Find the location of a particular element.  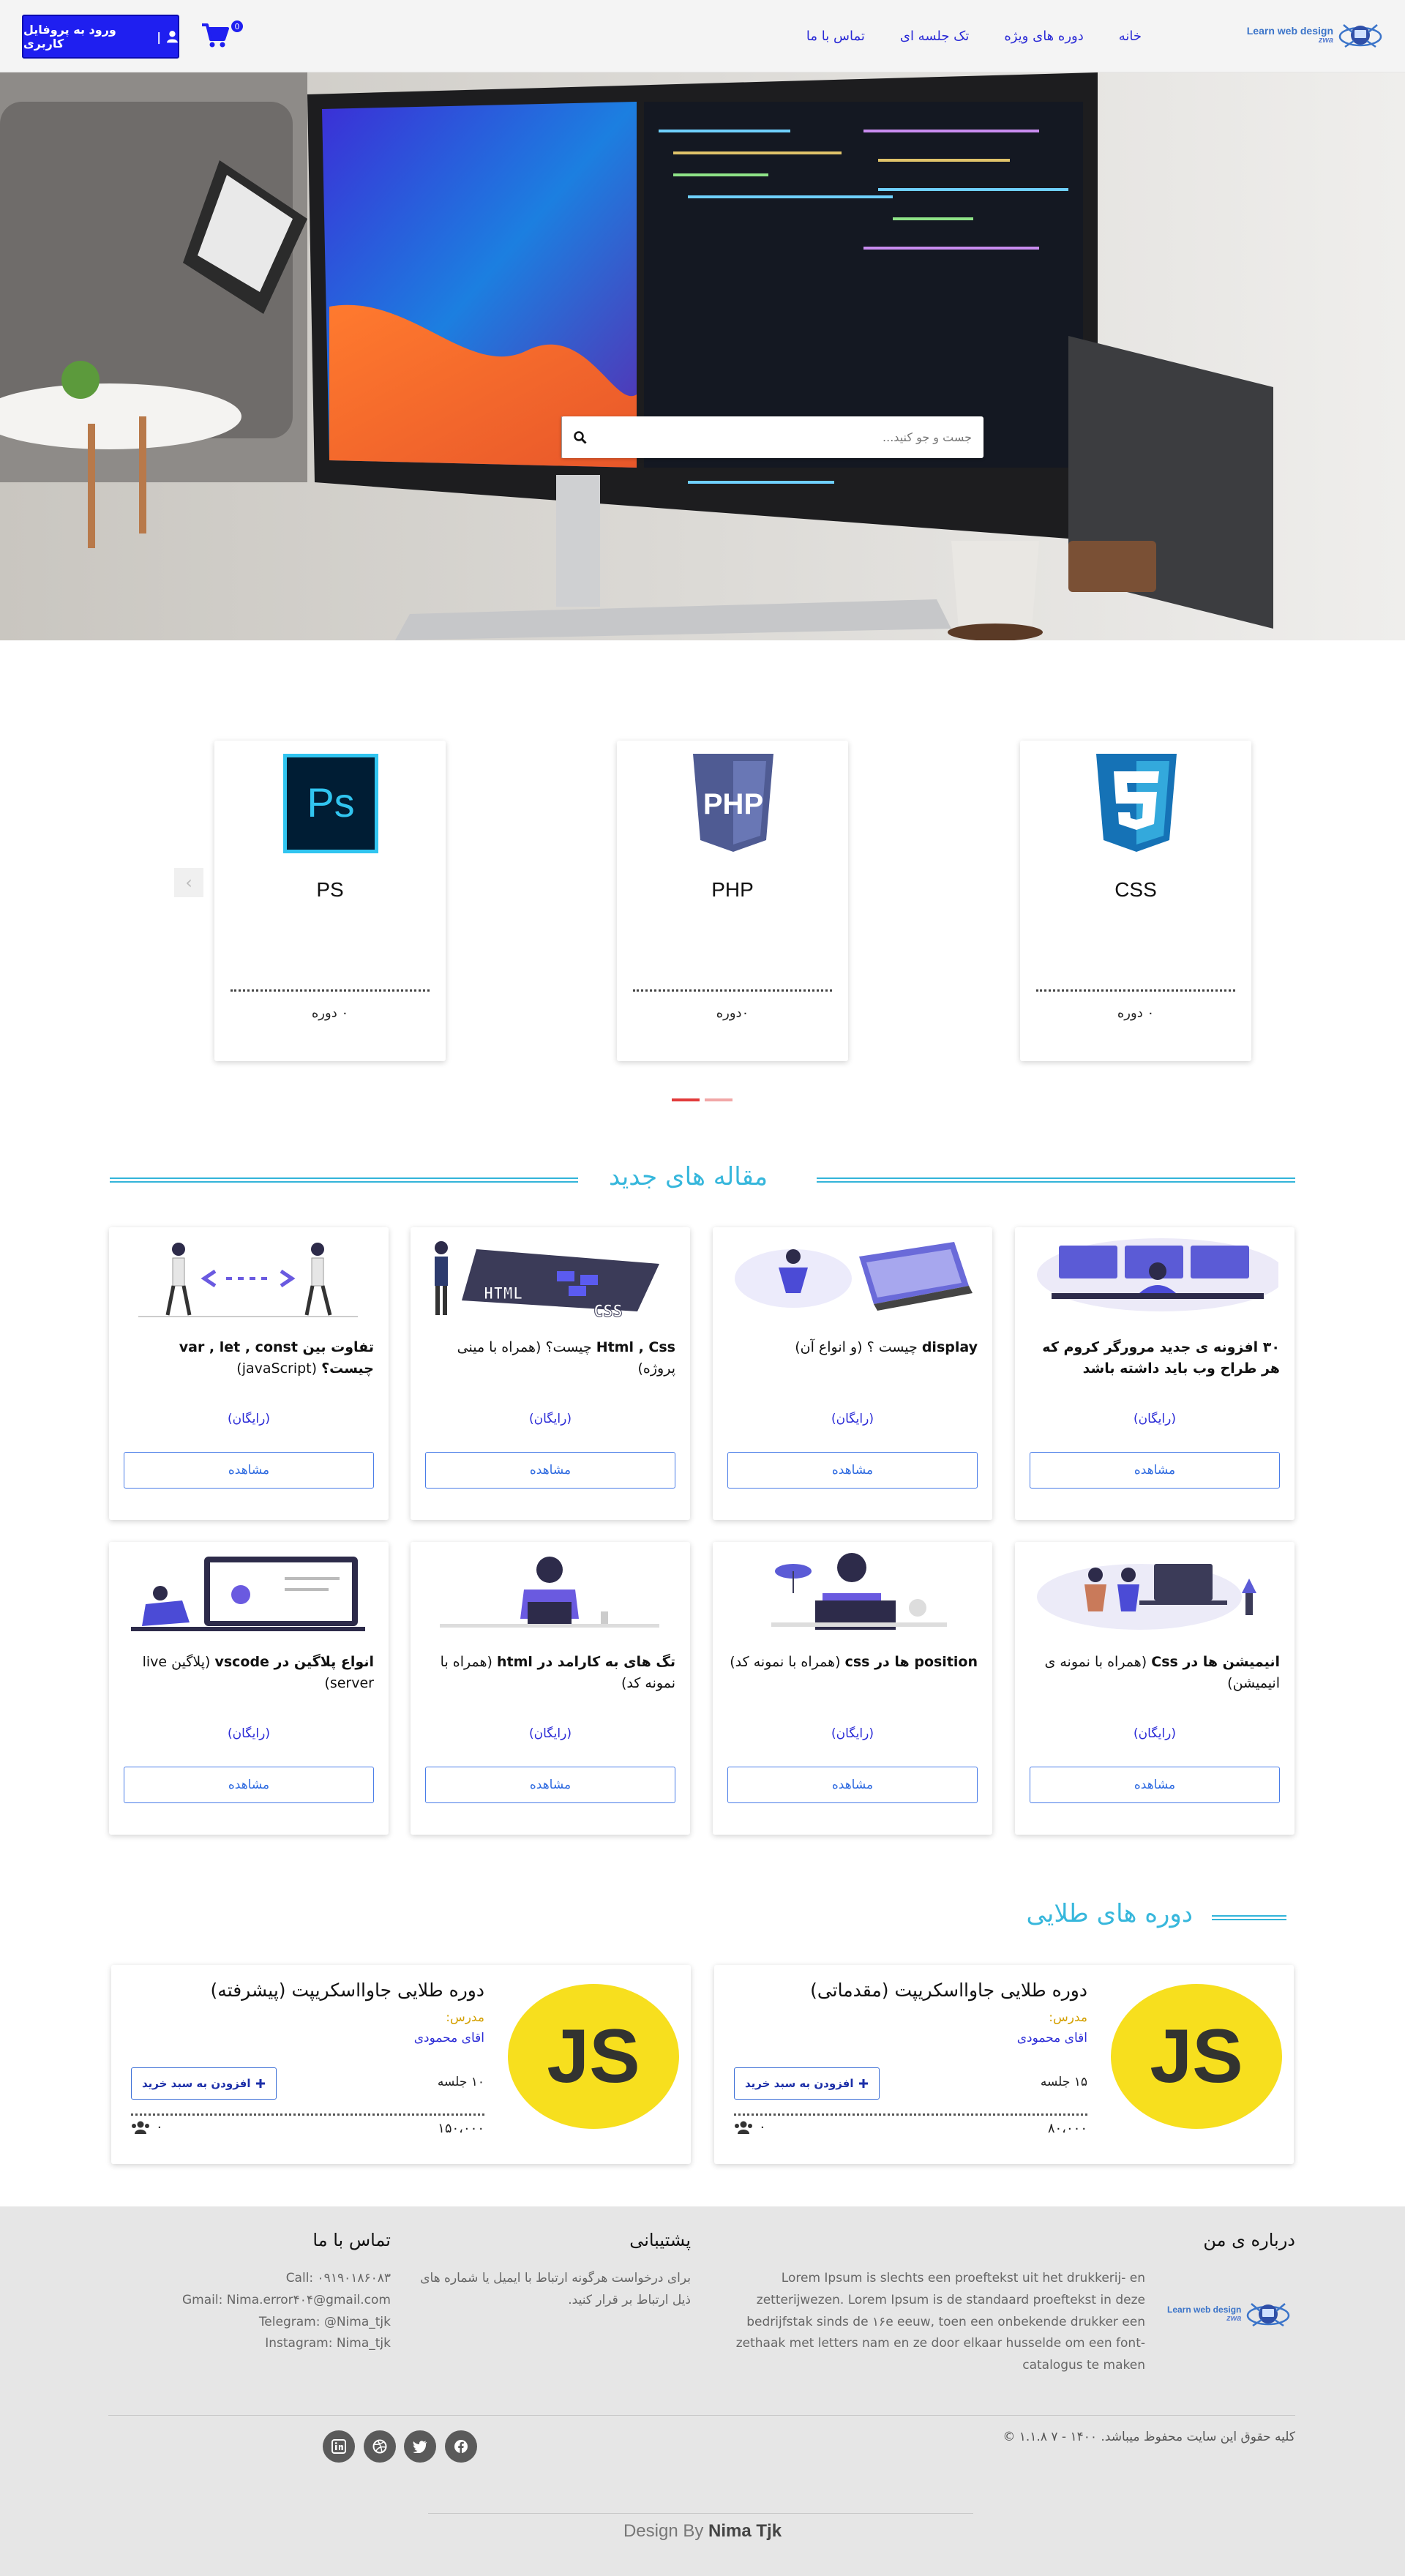

svg-text: PHP is located at coordinates (733, 804).